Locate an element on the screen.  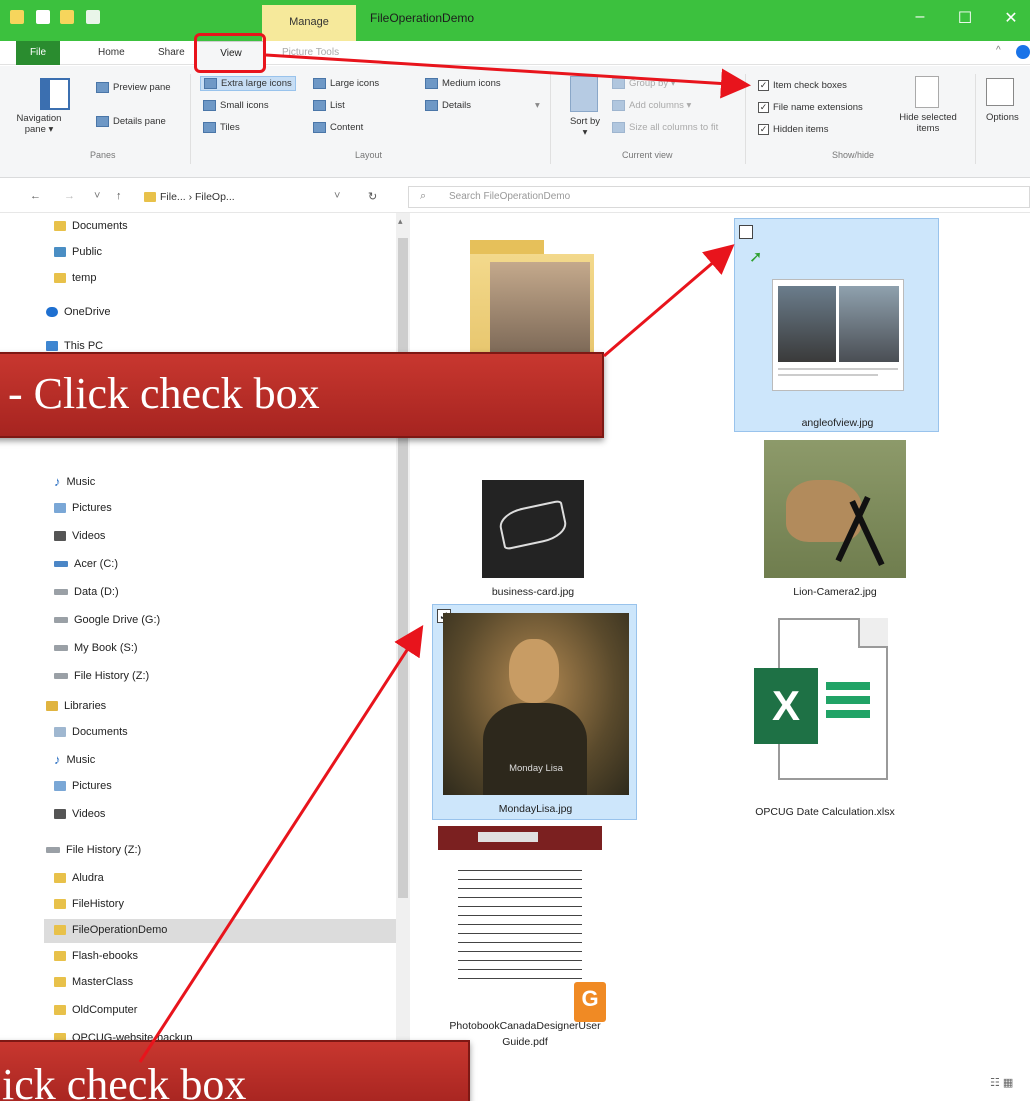
new-folder-icon is located at coordinates (67, 17).